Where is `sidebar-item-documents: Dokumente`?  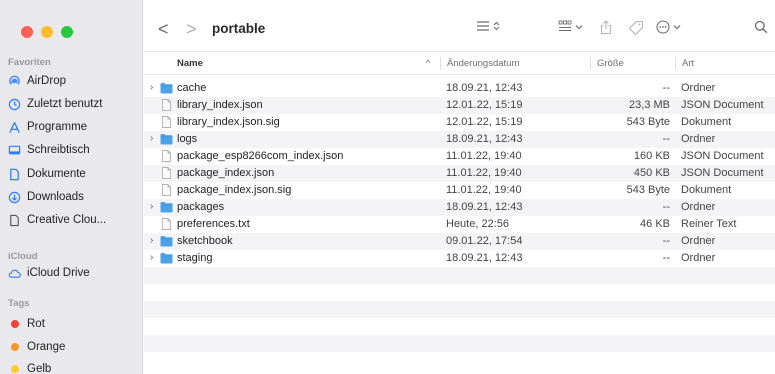
sidebar-item-documents: Dokumente is located at coordinates (47, 174).